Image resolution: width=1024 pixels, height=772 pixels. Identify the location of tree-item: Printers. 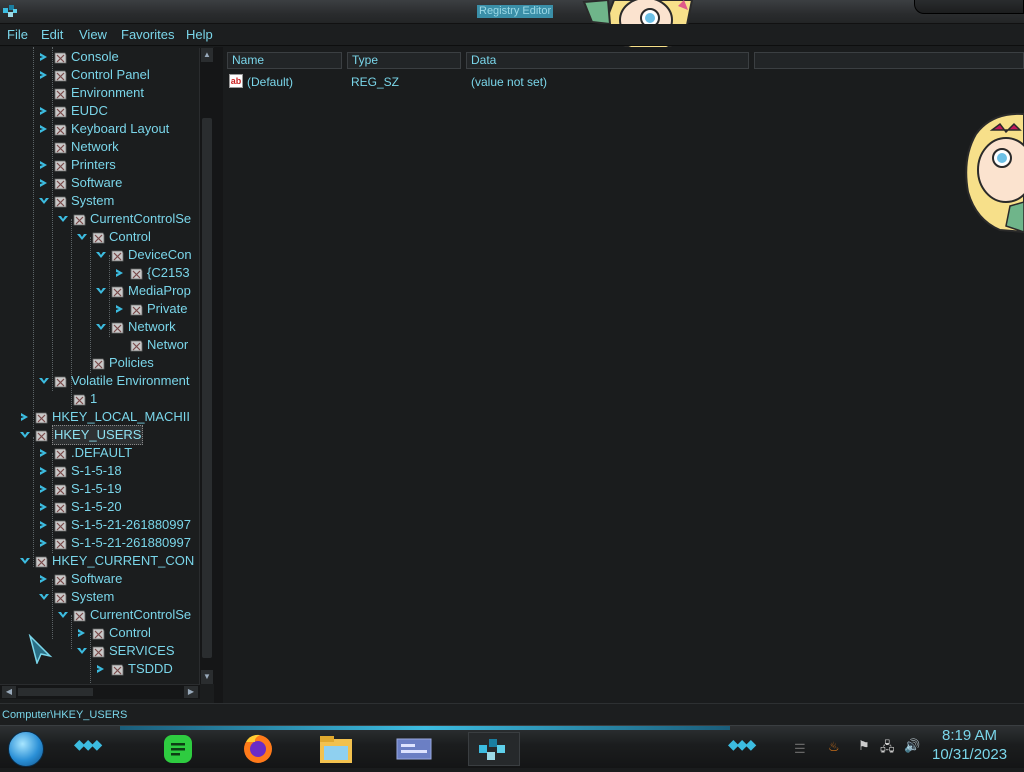
(77, 165).